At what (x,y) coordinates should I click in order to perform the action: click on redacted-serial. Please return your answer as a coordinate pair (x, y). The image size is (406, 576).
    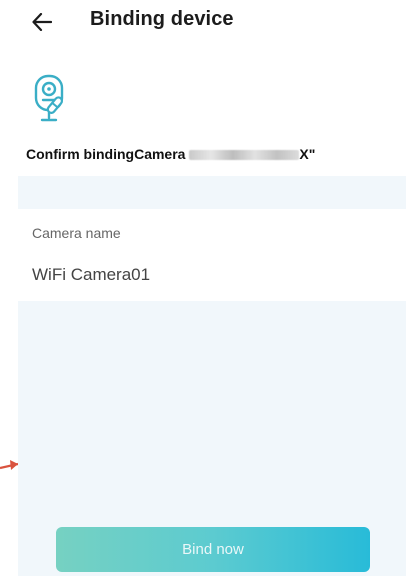
    Looking at the image, I should click on (244, 155).